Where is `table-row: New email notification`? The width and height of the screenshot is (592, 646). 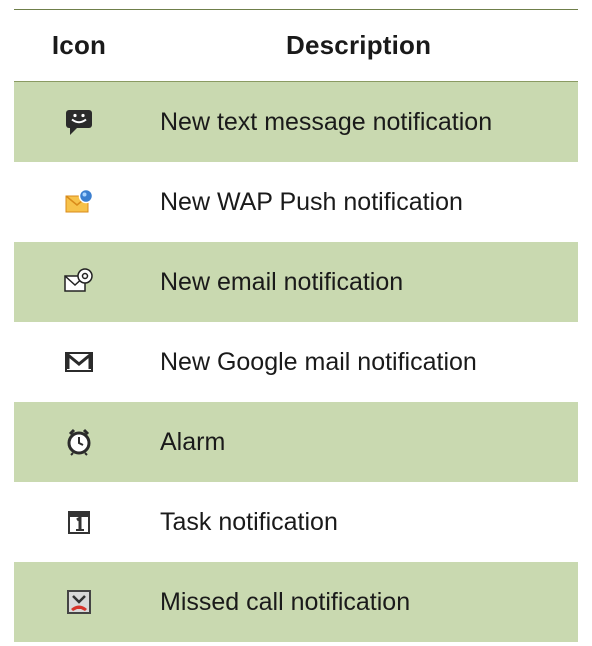
table-row: New email notification is located at coordinates (296, 282).